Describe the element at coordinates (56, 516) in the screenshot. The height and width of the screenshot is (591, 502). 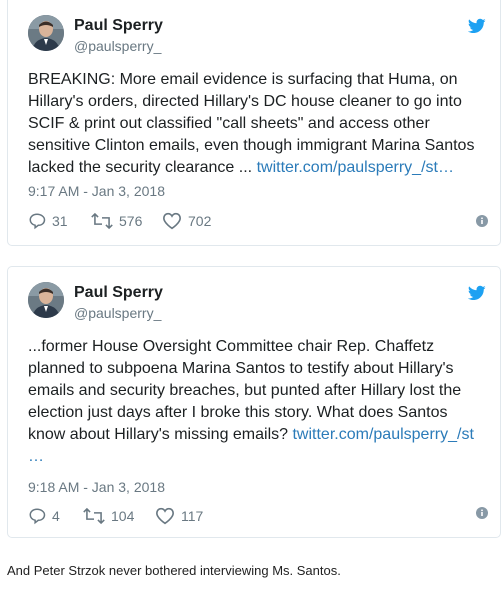
I see `reply-count: 4` at that location.